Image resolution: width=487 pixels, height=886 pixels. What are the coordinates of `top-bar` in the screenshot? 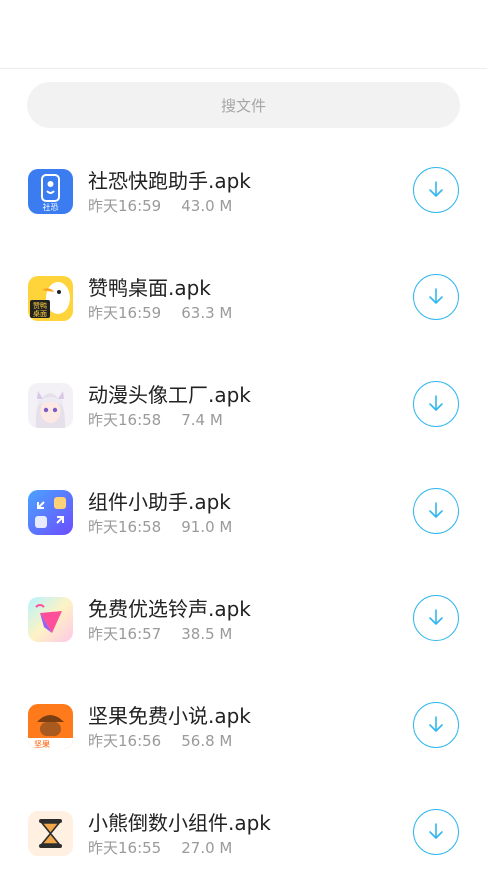 It's located at (243, 34).